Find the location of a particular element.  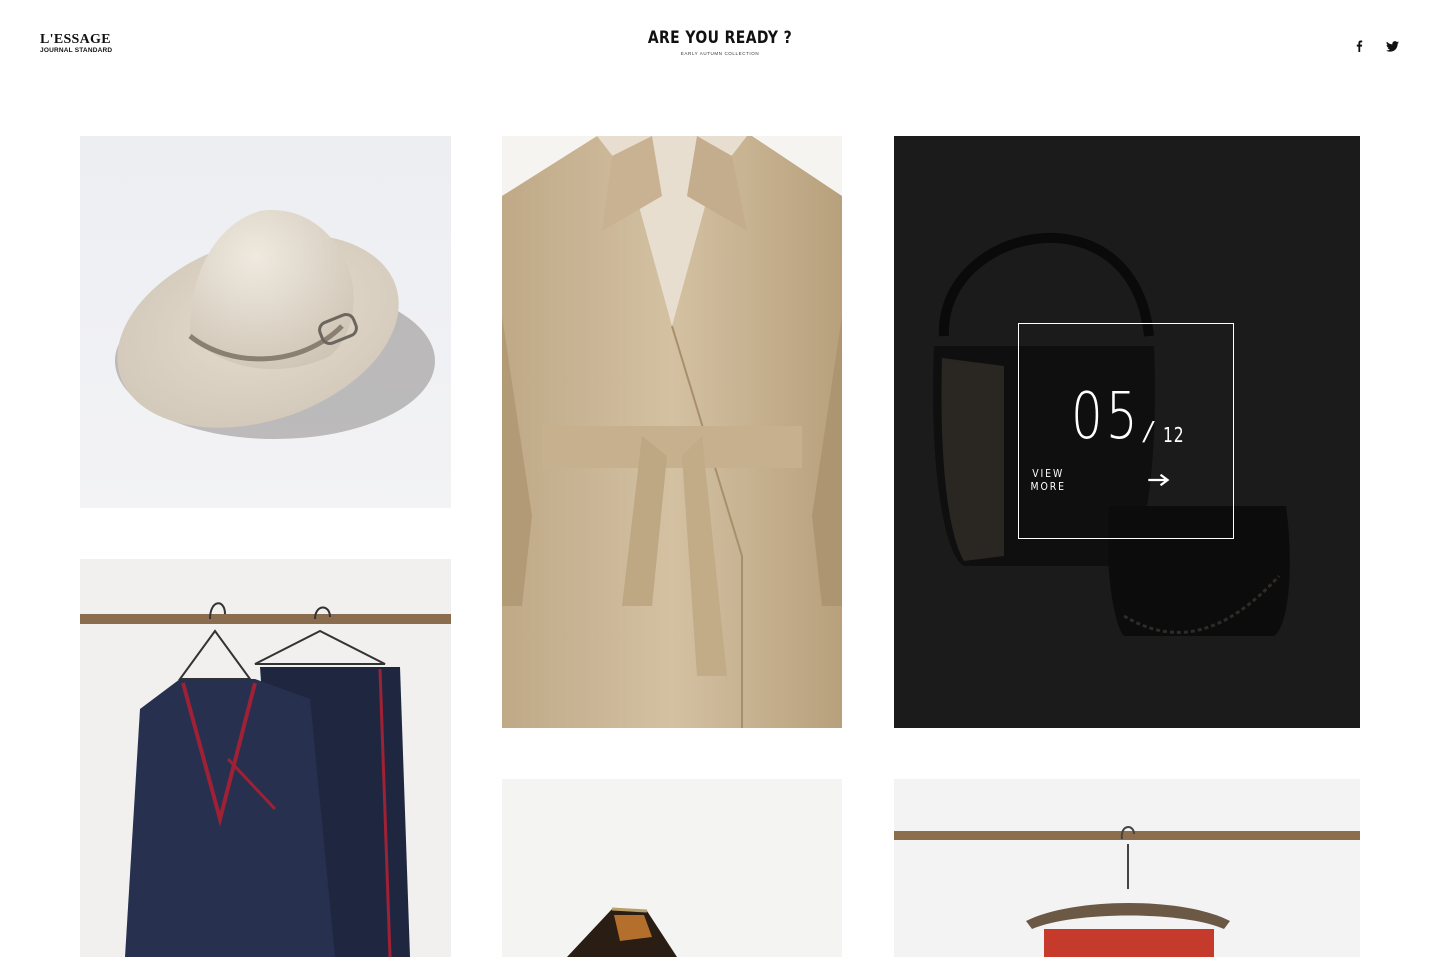

collection-title-main: ARE YOU READY ? is located at coordinates (720, 38).